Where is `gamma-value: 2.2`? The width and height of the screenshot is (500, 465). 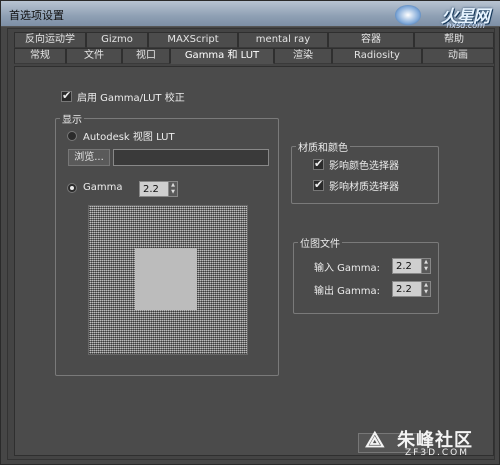 gamma-value: 2.2 is located at coordinates (154, 189).